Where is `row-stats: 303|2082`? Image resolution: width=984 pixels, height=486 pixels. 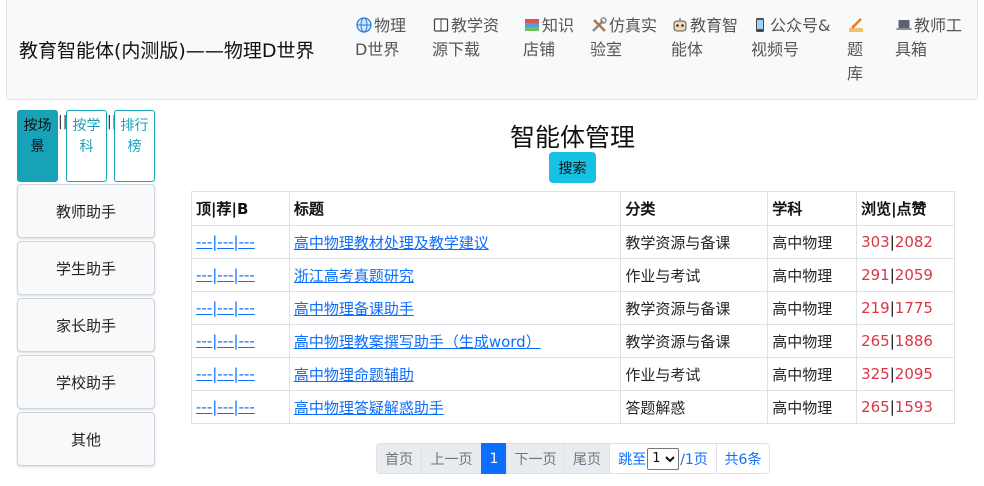 row-stats: 303|2082 is located at coordinates (905, 242).